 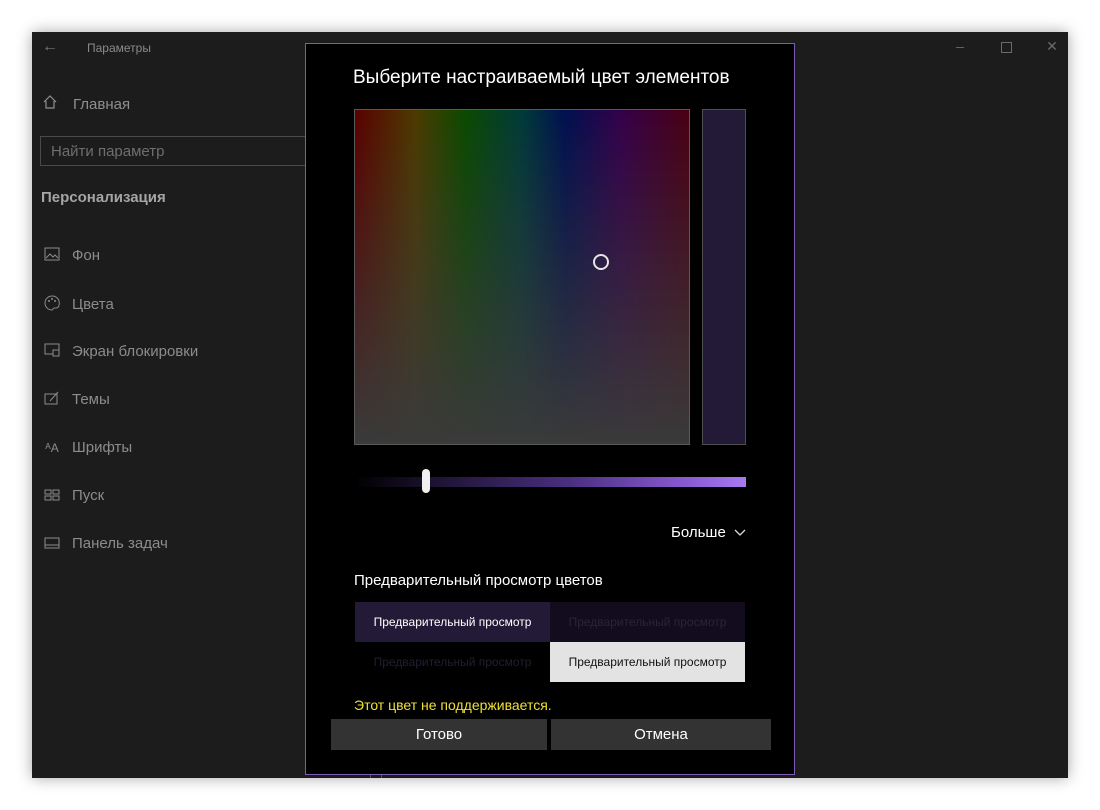 I want to click on sidebar-item-background: Фон, so click(x=70, y=255).